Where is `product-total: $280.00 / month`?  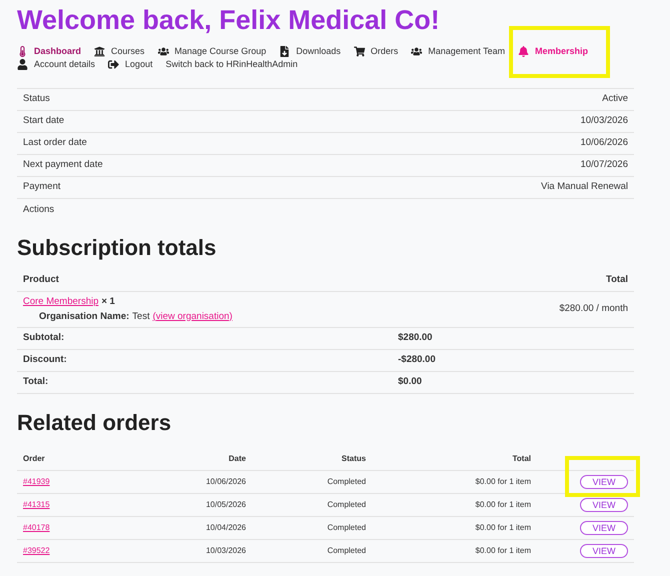 product-total: $280.00 / month is located at coordinates (513, 310).